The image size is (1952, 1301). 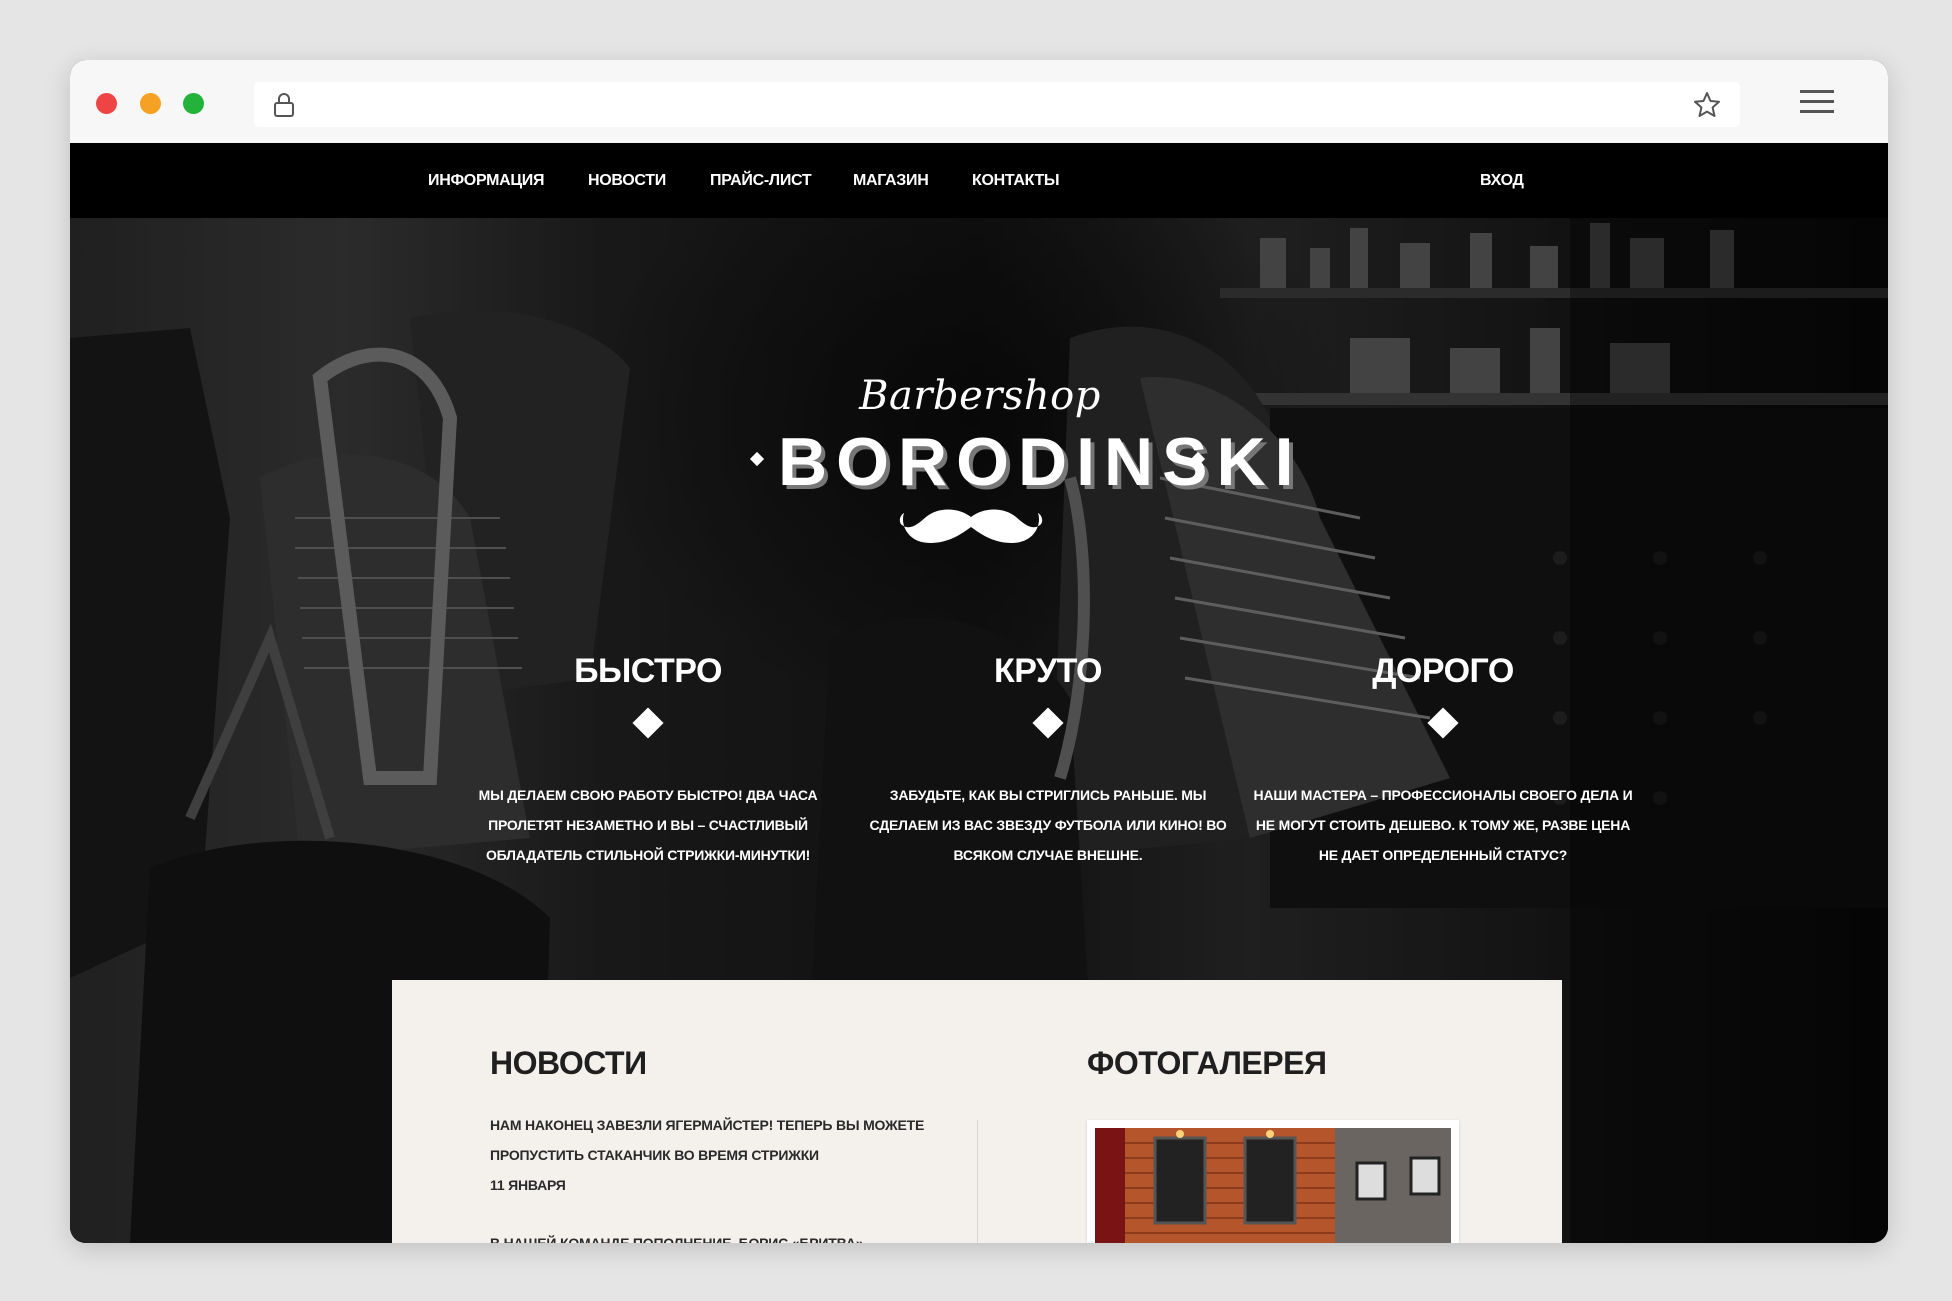 What do you see at coordinates (971, 526) in the screenshot?
I see `mustache-icon` at bounding box center [971, 526].